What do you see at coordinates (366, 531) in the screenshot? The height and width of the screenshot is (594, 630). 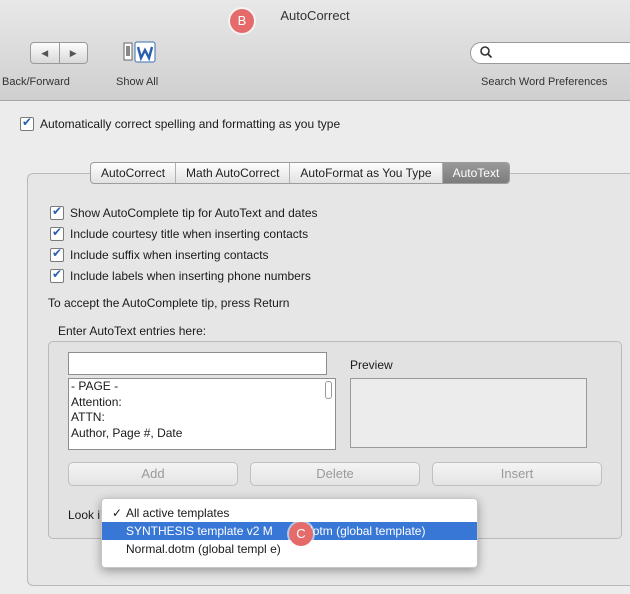 I see `menu-item-label-tail: dotm (global template)` at bounding box center [366, 531].